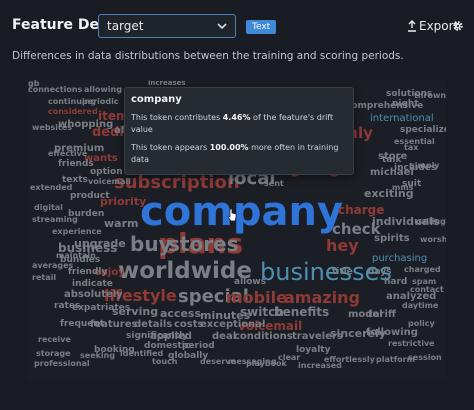 This screenshot has height=410, width=474. Describe the element at coordinates (423, 130) in the screenshot. I see `cloud-word: specialize` at that location.